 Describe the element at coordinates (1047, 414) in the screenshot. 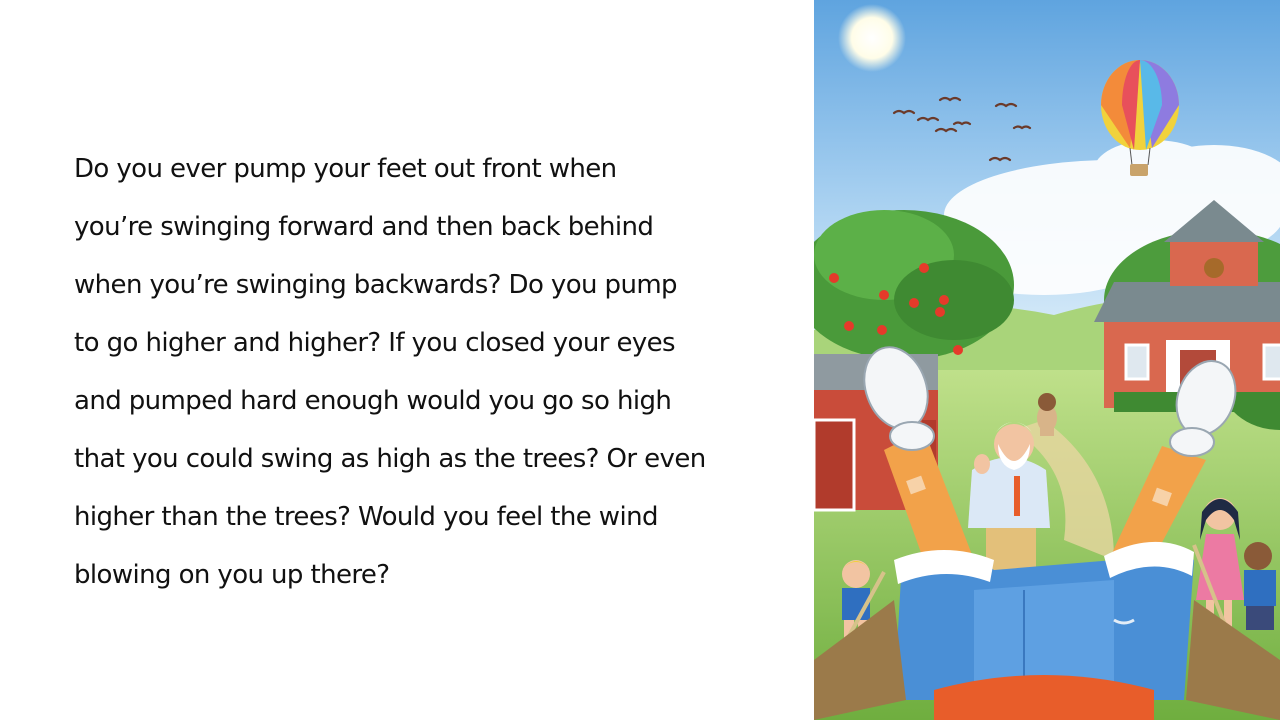

I see `dog` at that location.